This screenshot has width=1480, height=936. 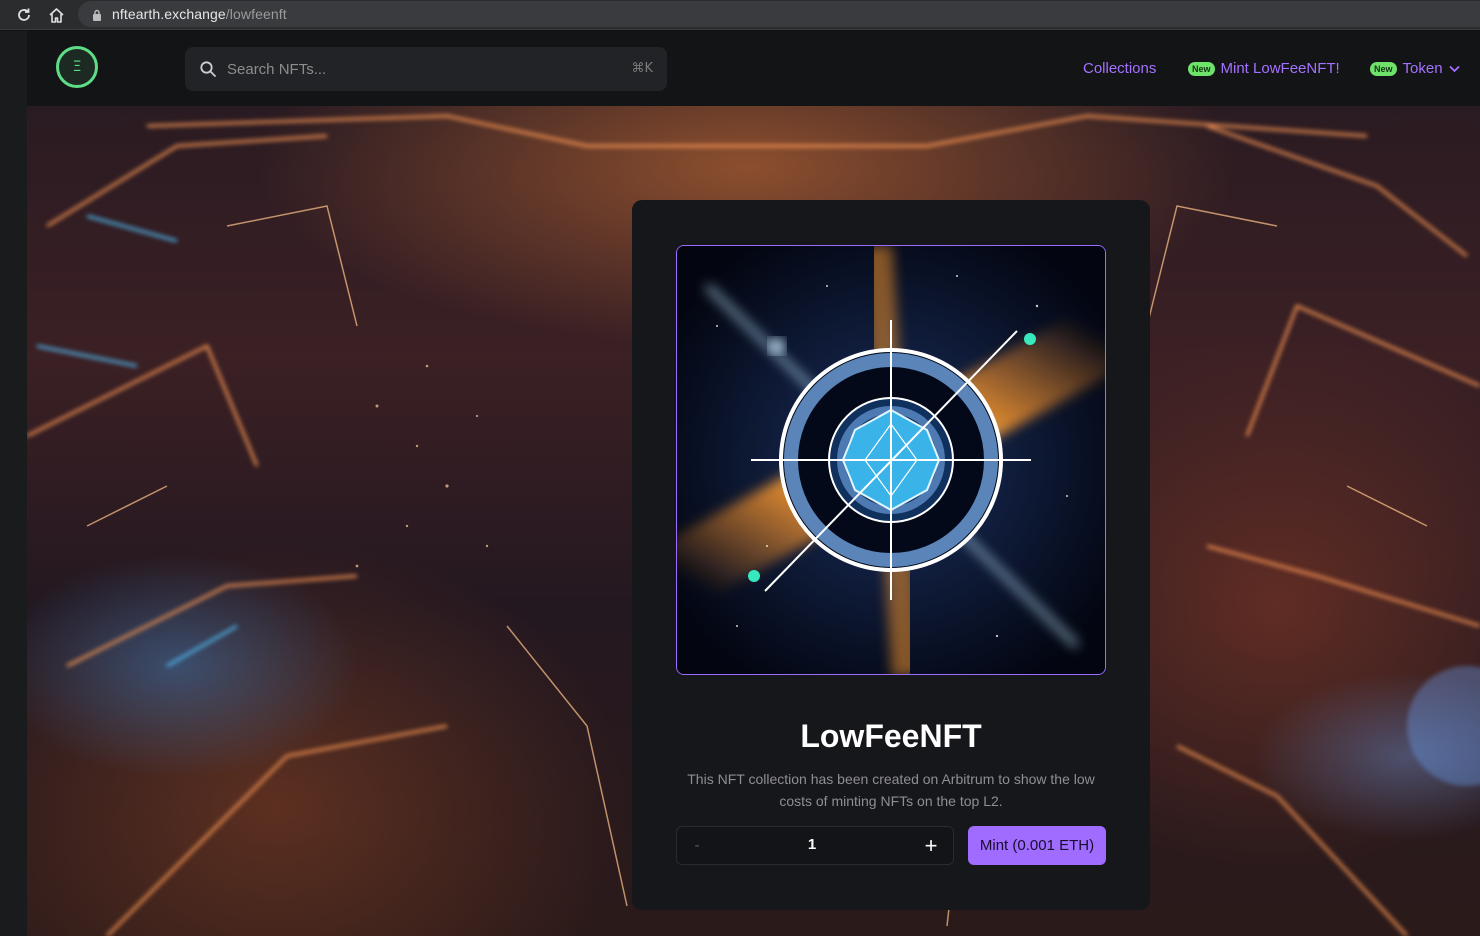 What do you see at coordinates (891, 736) in the screenshot?
I see `collection-title: LowFeeNFT` at bounding box center [891, 736].